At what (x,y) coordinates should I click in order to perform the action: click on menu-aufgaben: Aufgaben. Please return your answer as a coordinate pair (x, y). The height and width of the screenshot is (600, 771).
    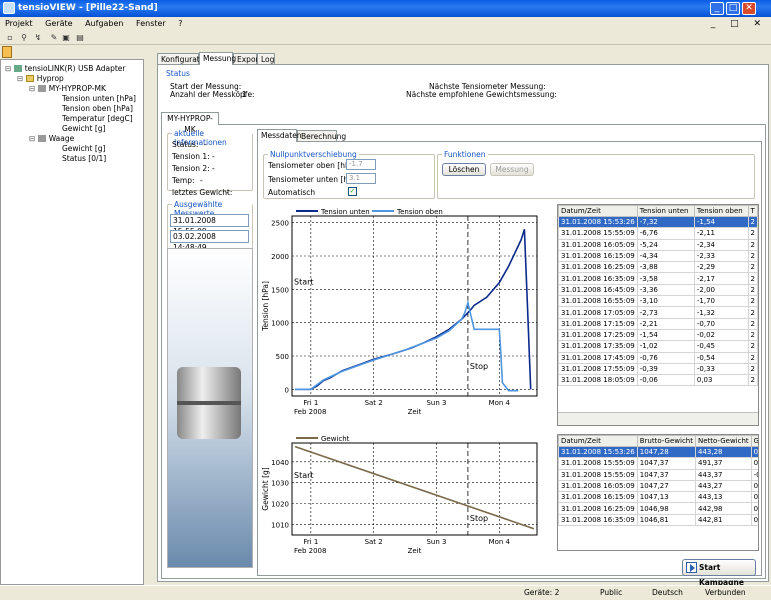
    Looking at the image, I should click on (104, 24).